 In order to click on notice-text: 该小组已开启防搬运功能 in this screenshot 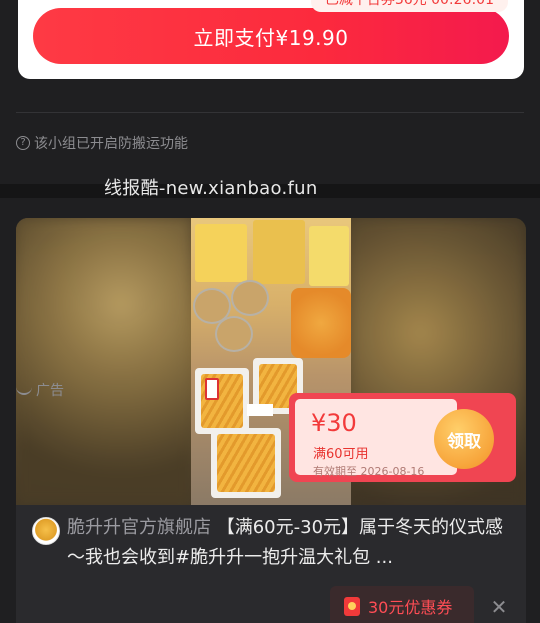, I will do `click(111, 144)`.